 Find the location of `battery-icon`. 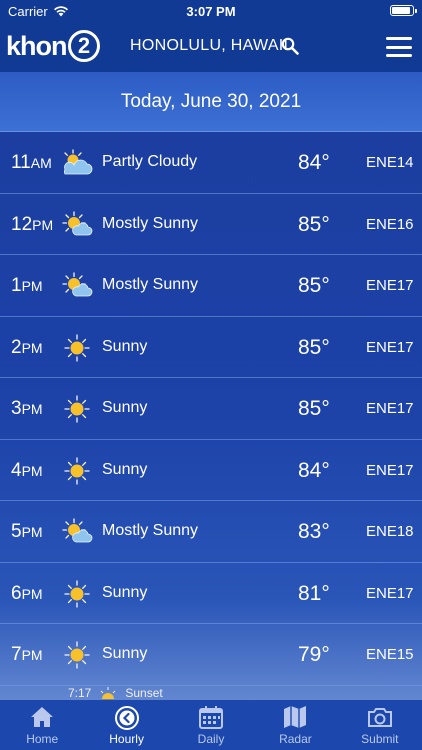

battery-icon is located at coordinates (403, 10).